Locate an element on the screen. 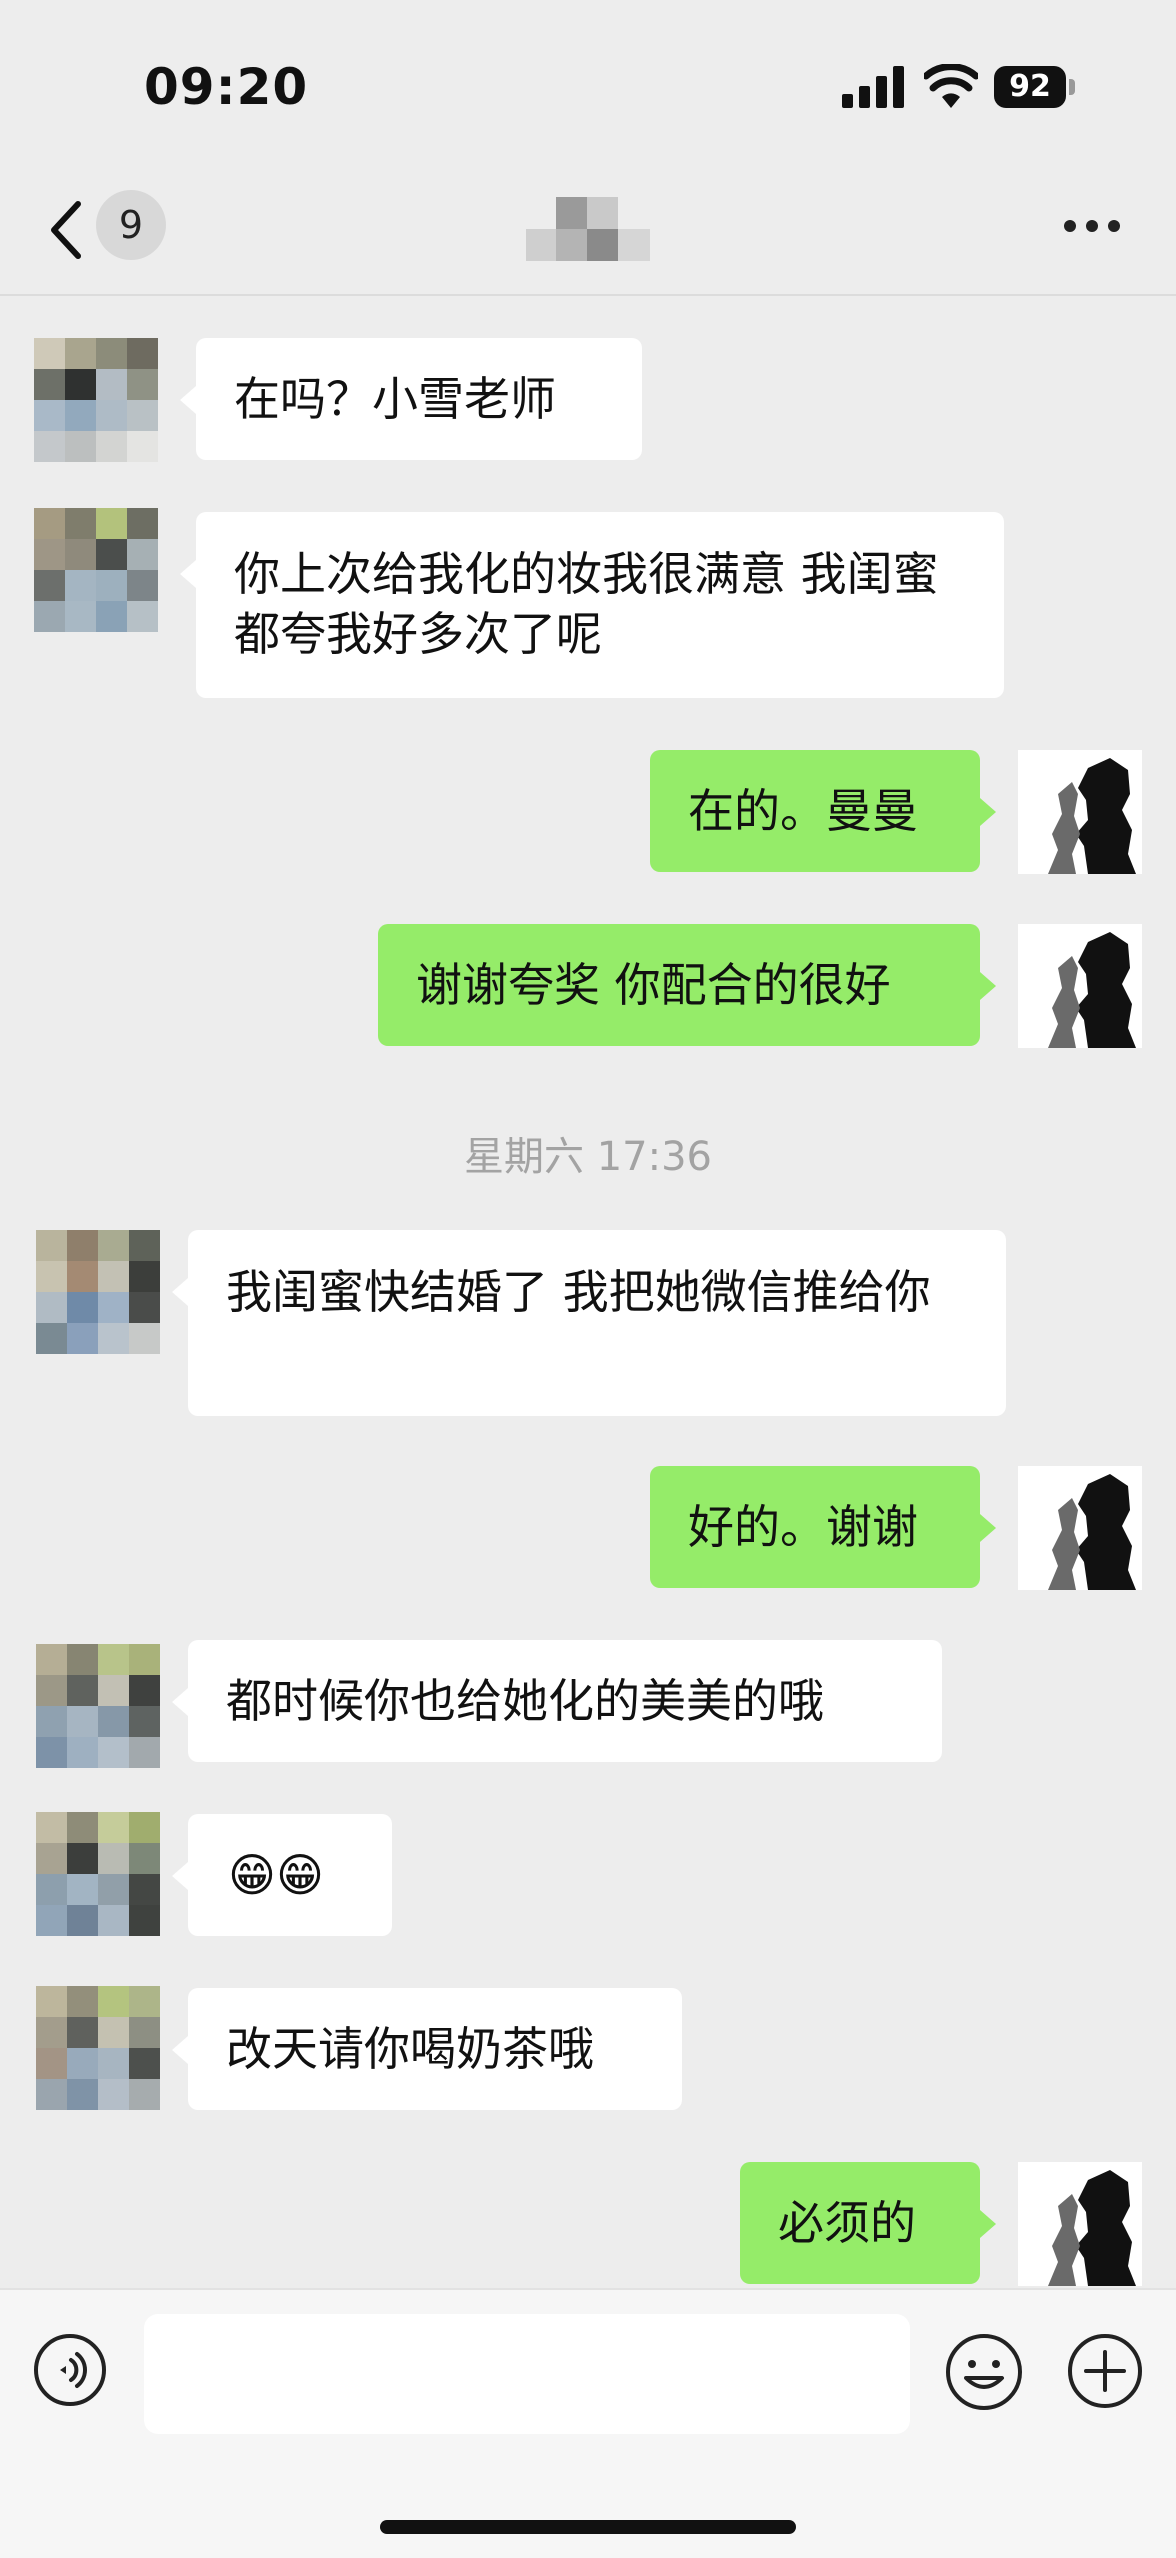  message-text: 你上次给我化的妆我很满意 我闺蜜都夸我好多次了呢 is located at coordinates (586, 604).